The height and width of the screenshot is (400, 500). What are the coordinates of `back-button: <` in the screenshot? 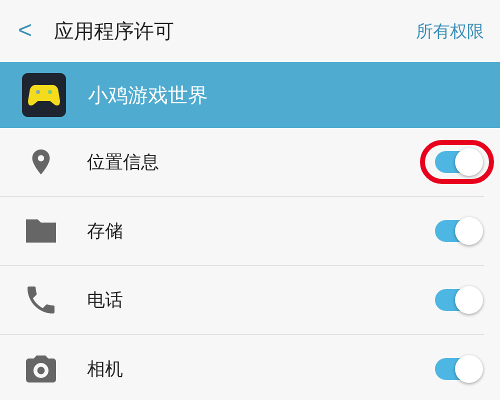 It's located at (36, 31).